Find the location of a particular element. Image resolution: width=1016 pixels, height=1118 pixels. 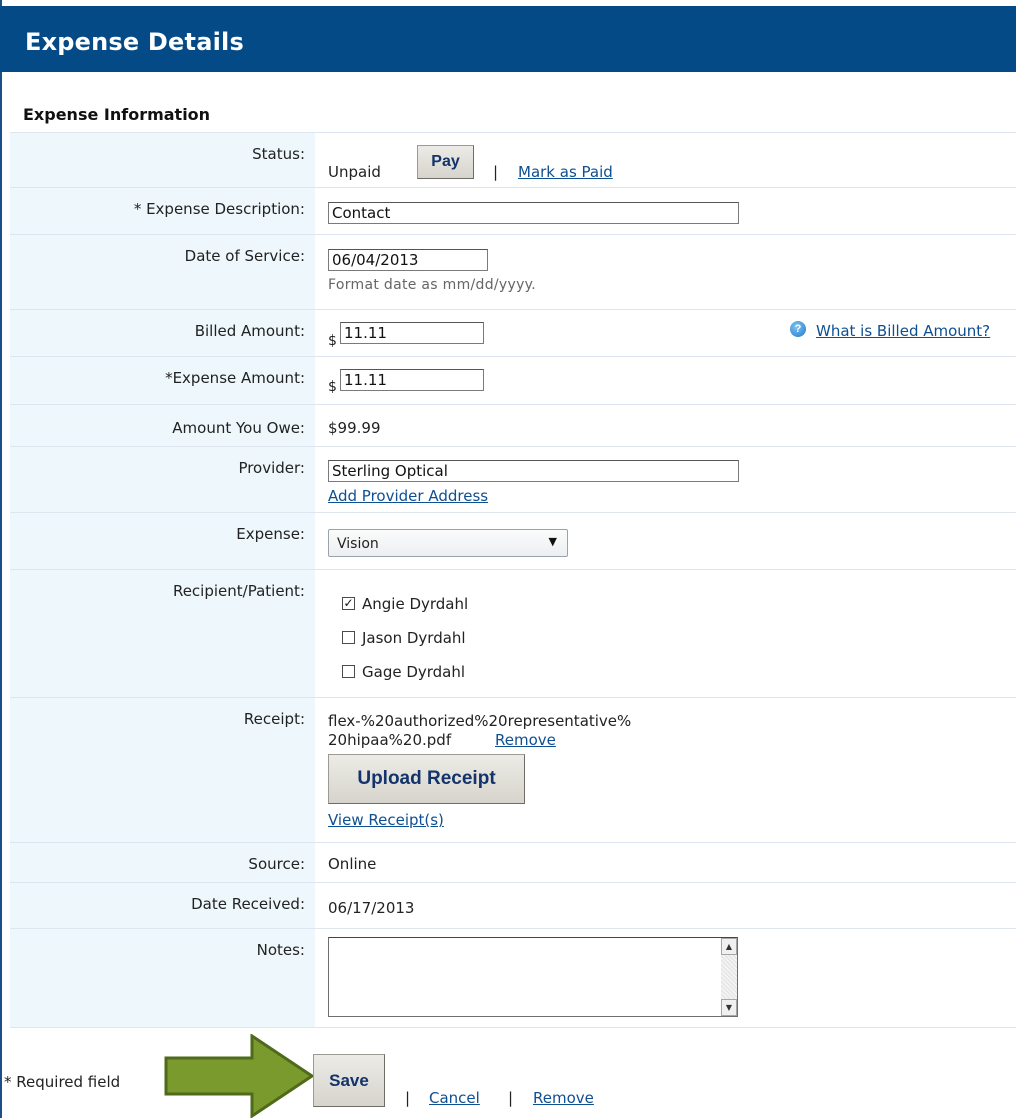

date-format-hint: Format date as mm/dd/yyyy. is located at coordinates (432, 285).